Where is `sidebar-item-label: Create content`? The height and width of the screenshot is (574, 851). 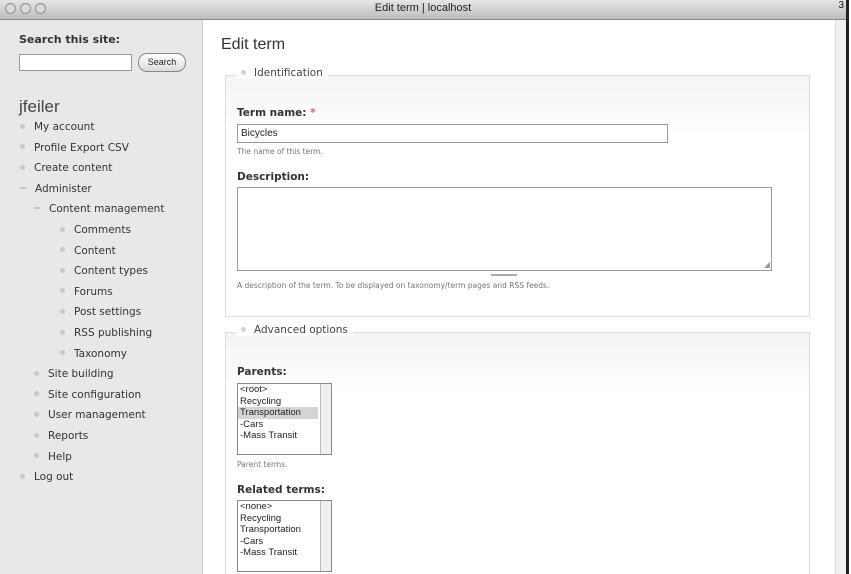 sidebar-item-label: Create content is located at coordinates (73, 168).